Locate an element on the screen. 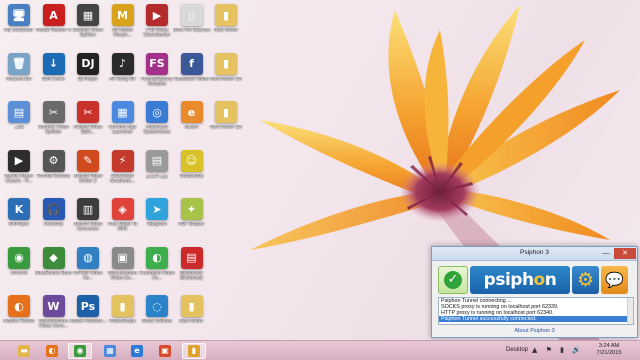 The width and height of the screenshot is (640, 360). wondershare-icon: W is located at coordinates (53, 306).